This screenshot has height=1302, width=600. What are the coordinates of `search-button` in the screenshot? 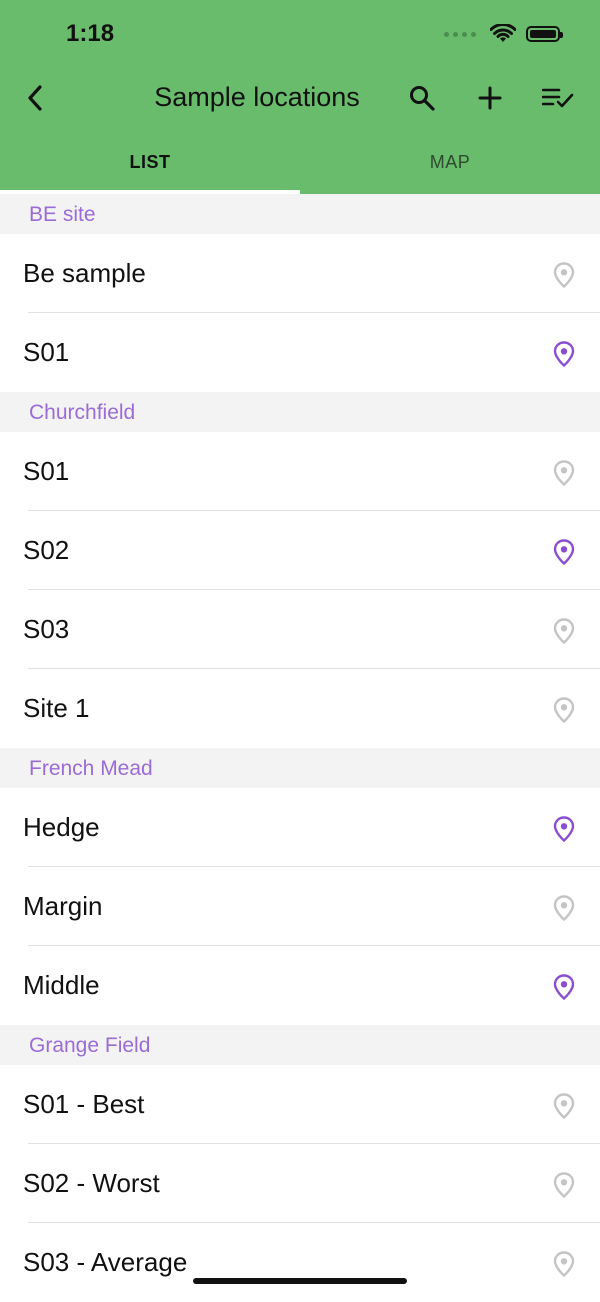 It's located at (422, 98).